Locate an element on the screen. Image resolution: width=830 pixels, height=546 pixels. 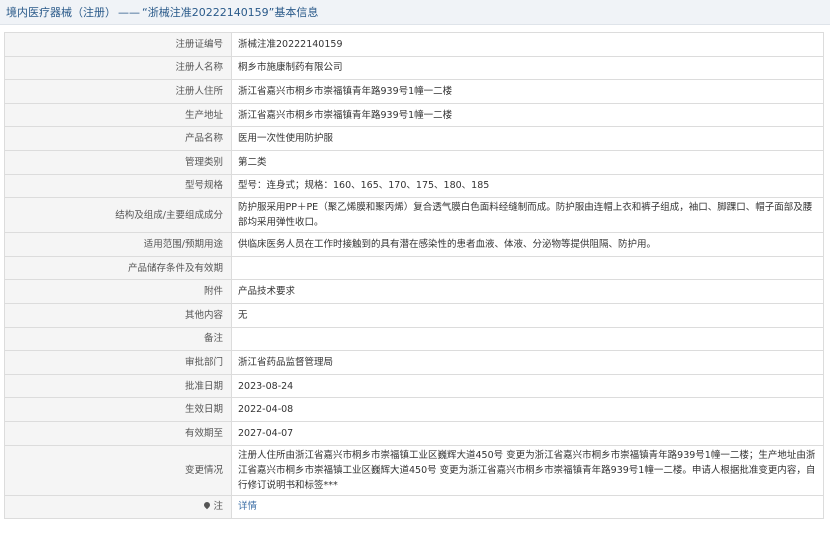
row-registration-number: 注册证编号 浙械注准20222140159 is located at coordinates (414, 44).